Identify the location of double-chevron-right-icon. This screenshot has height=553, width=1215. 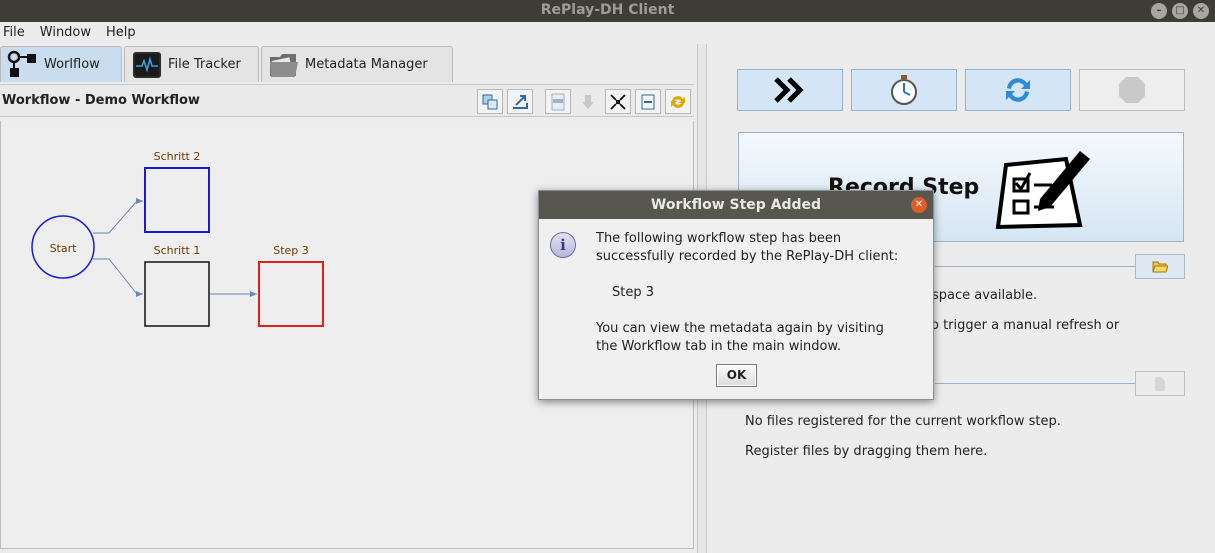
(789, 90).